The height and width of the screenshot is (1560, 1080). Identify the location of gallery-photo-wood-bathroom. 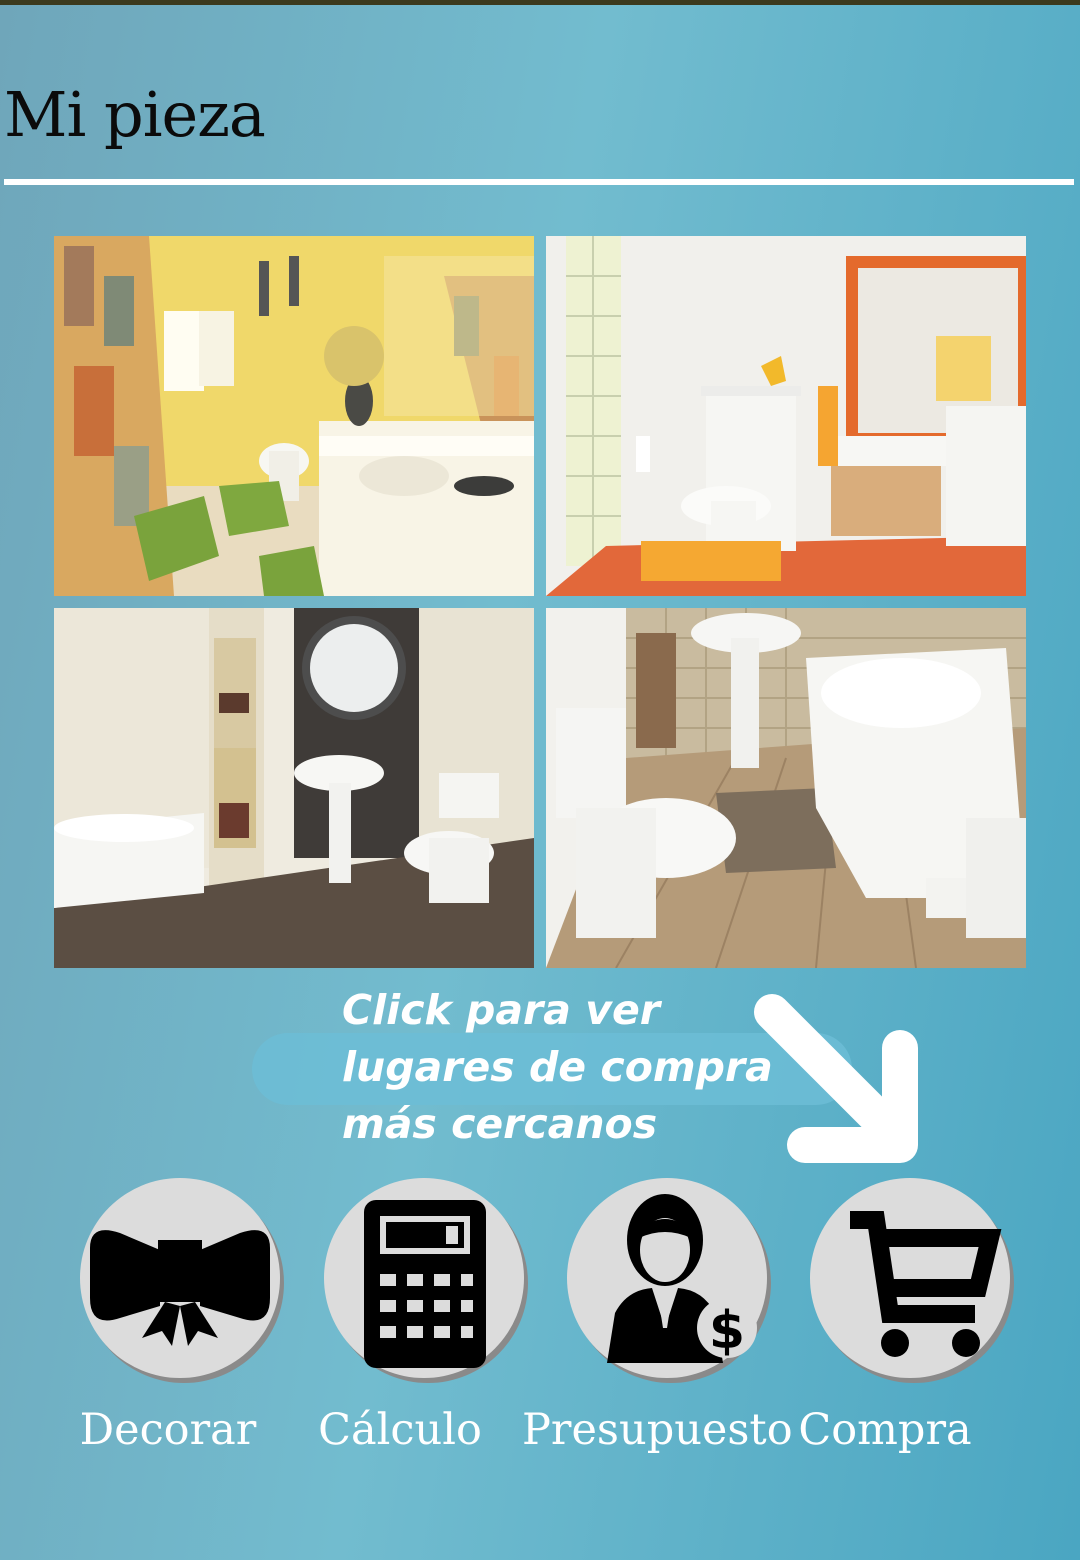
(786, 788).